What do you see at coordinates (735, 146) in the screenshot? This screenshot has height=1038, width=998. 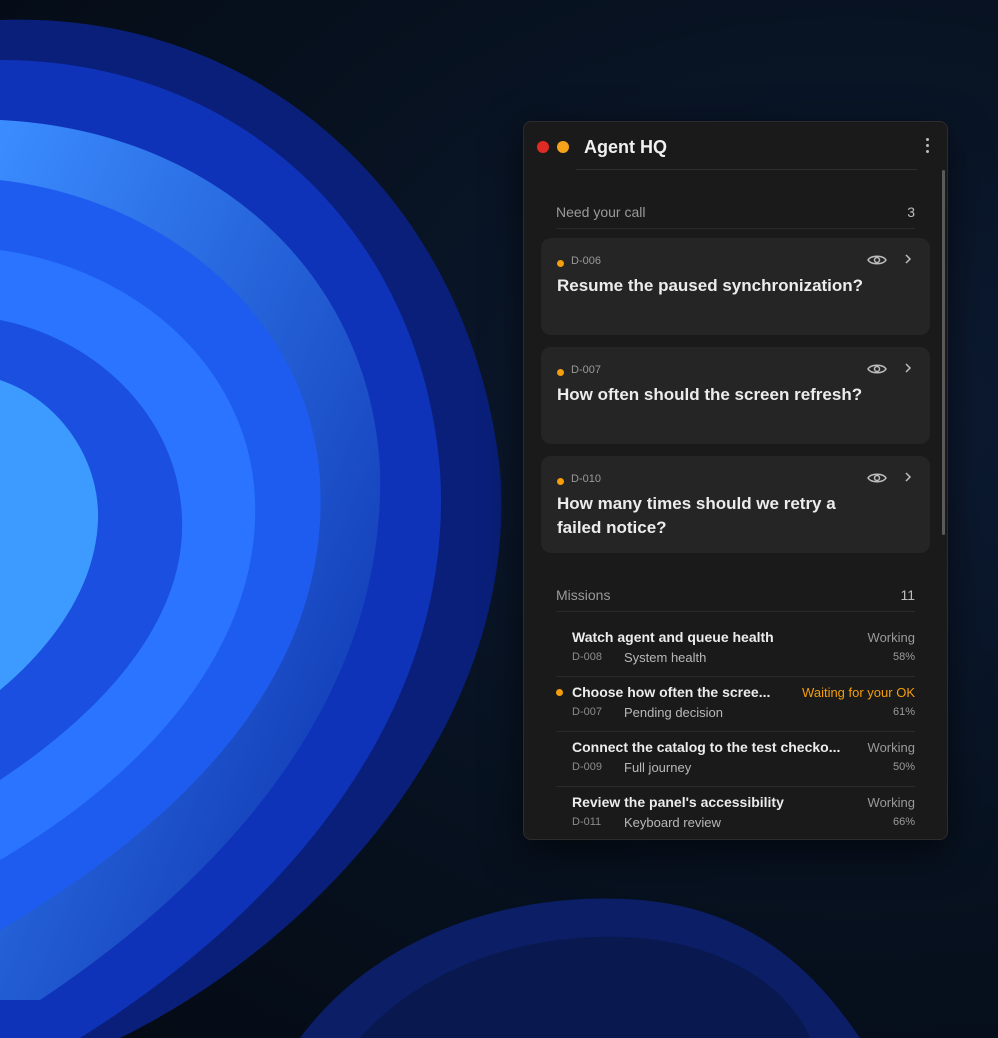 I see `title-bar: Agent HQ` at bounding box center [735, 146].